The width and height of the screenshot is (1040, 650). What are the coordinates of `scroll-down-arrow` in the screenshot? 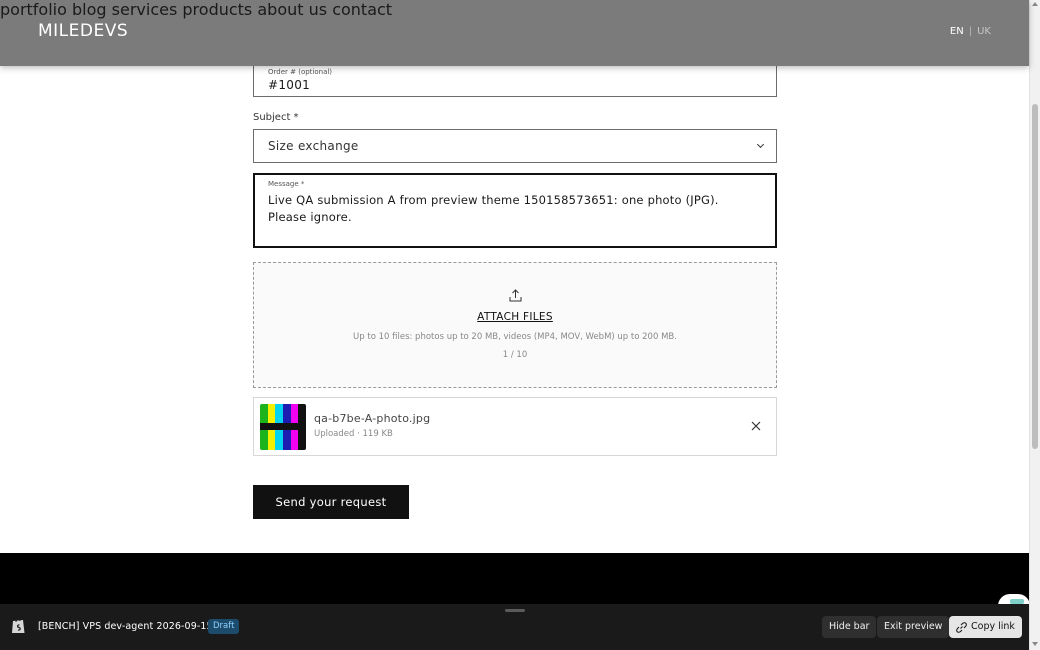 It's located at (1035, 644).